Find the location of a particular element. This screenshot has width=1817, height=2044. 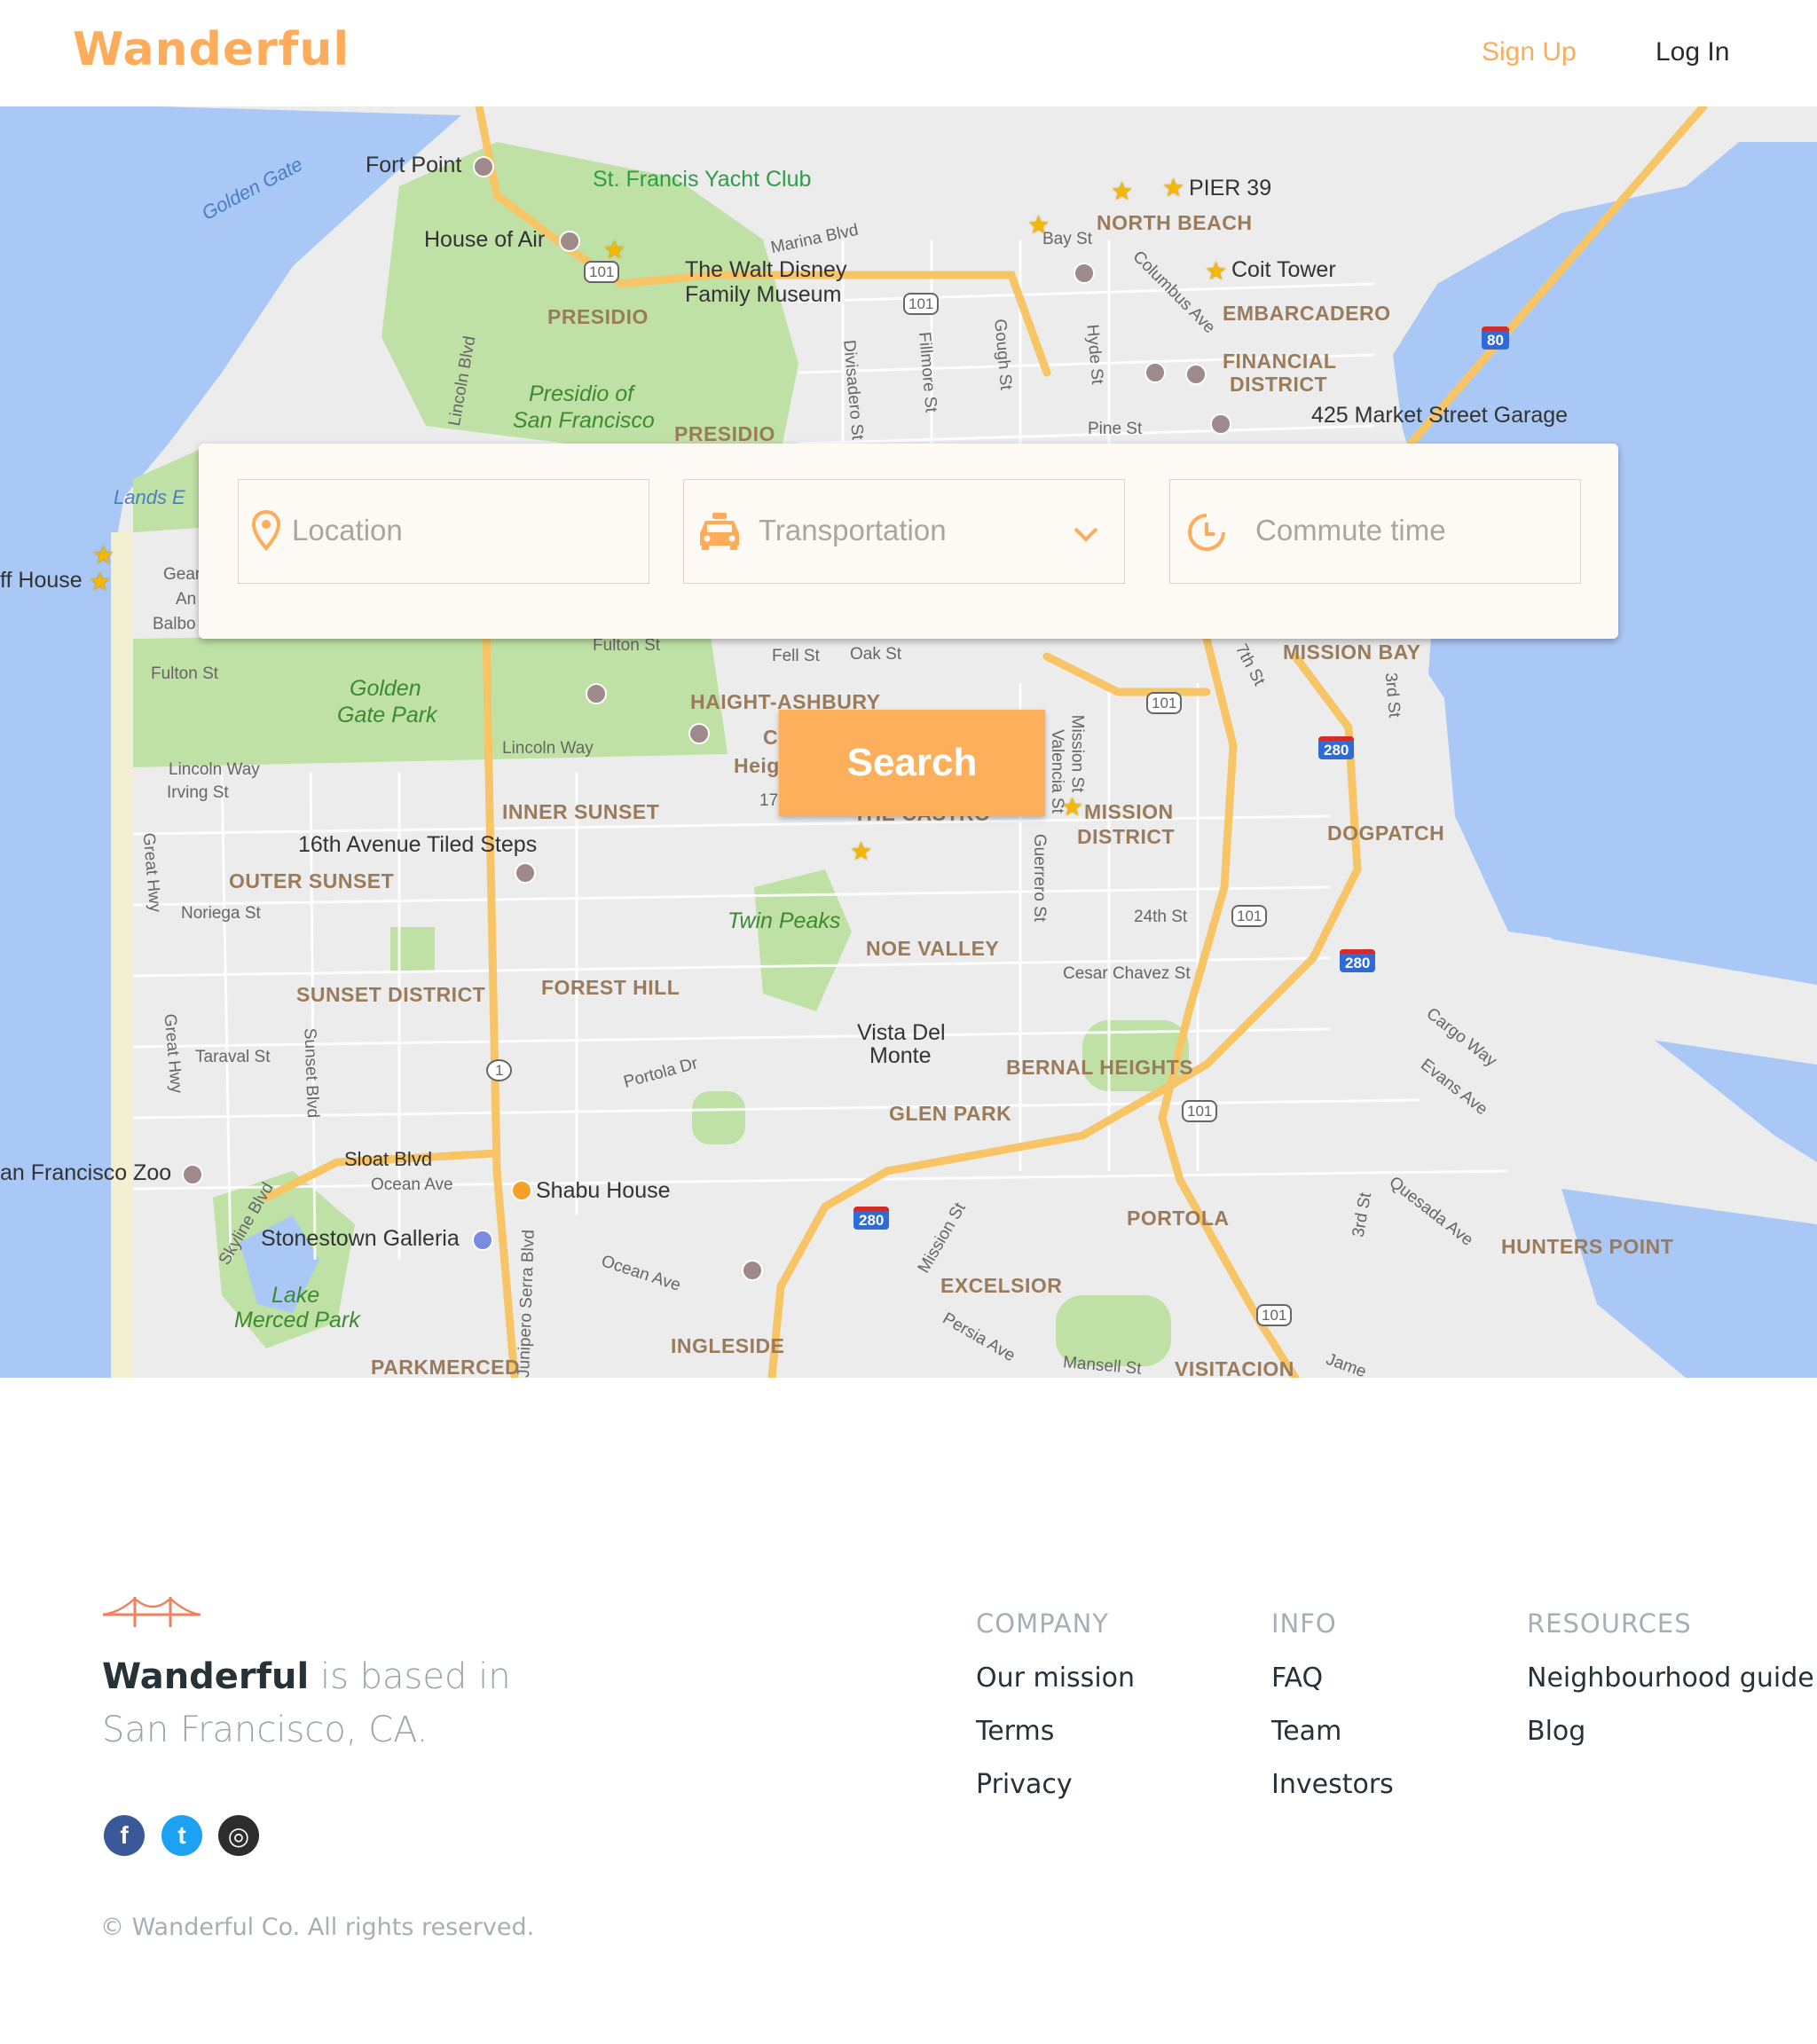

map-label-dogpatch: DOGPATCH is located at coordinates (1386, 833).